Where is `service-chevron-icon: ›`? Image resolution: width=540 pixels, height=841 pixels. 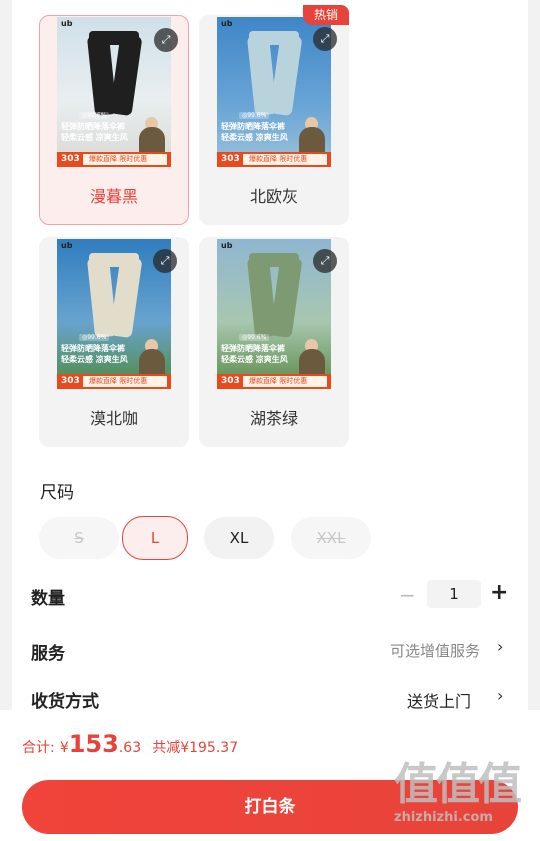 service-chevron-icon: › is located at coordinates (500, 646).